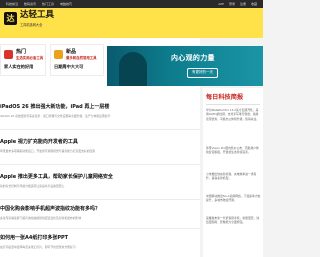 The height and width of the screenshot is (257, 320). Describe the element at coordinates (56, 177) in the screenshot. I see `article-title: Apple 推出更多工具，帮助家长保护儿童网络安全` at that location.